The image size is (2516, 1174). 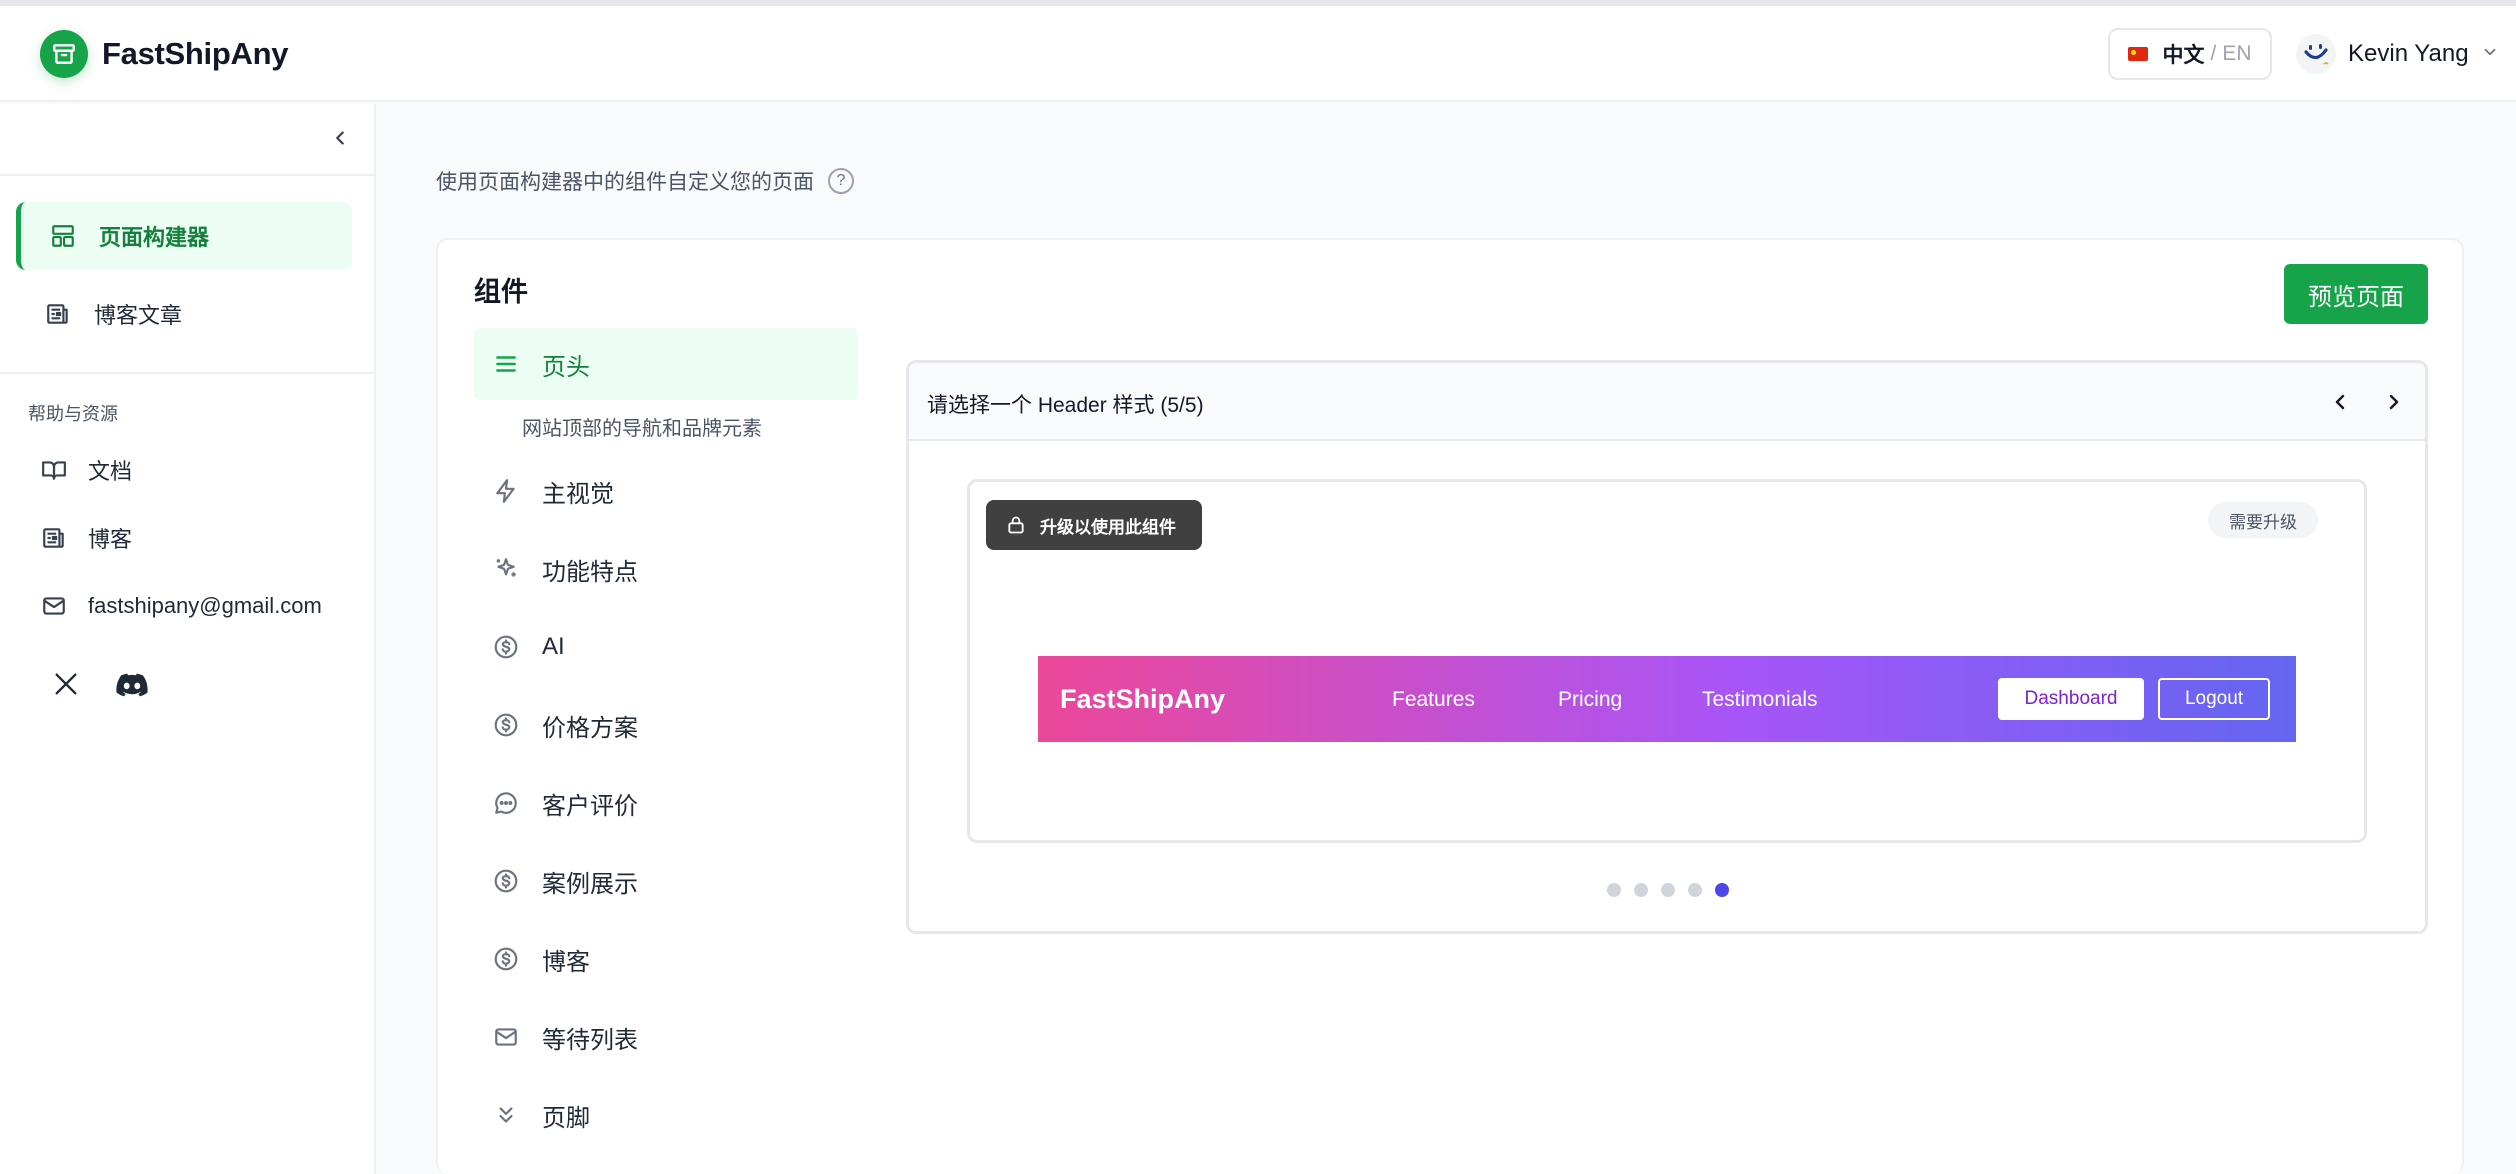 I want to click on component-label: 客户评价, so click(x=590, y=806).